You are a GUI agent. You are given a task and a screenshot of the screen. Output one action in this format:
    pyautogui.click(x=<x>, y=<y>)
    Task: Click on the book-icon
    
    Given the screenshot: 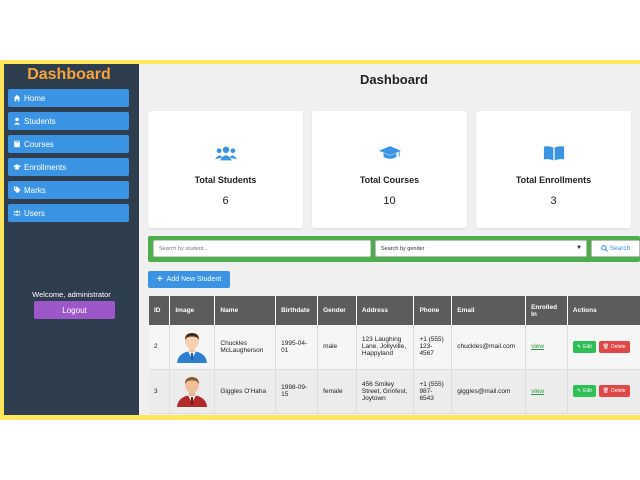 What is the action you would take?
    pyautogui.click(x=17, y=144)
    